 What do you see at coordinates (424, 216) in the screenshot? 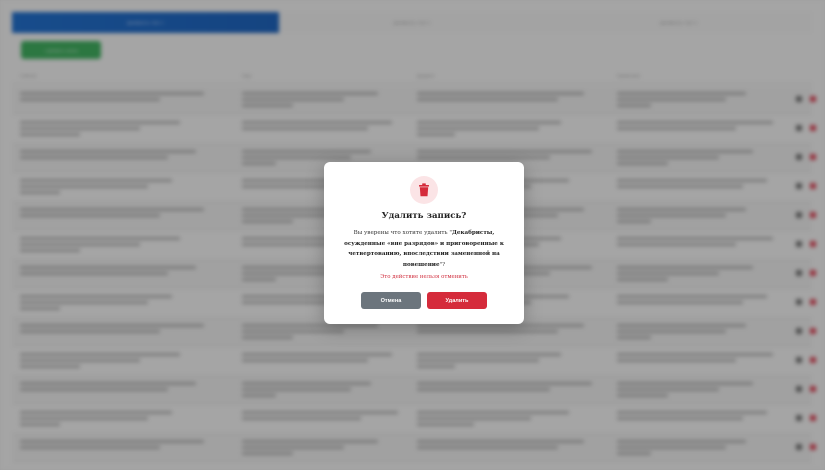
I see `dialog-title: Удалить запись?` at bounding box center [424, 216].